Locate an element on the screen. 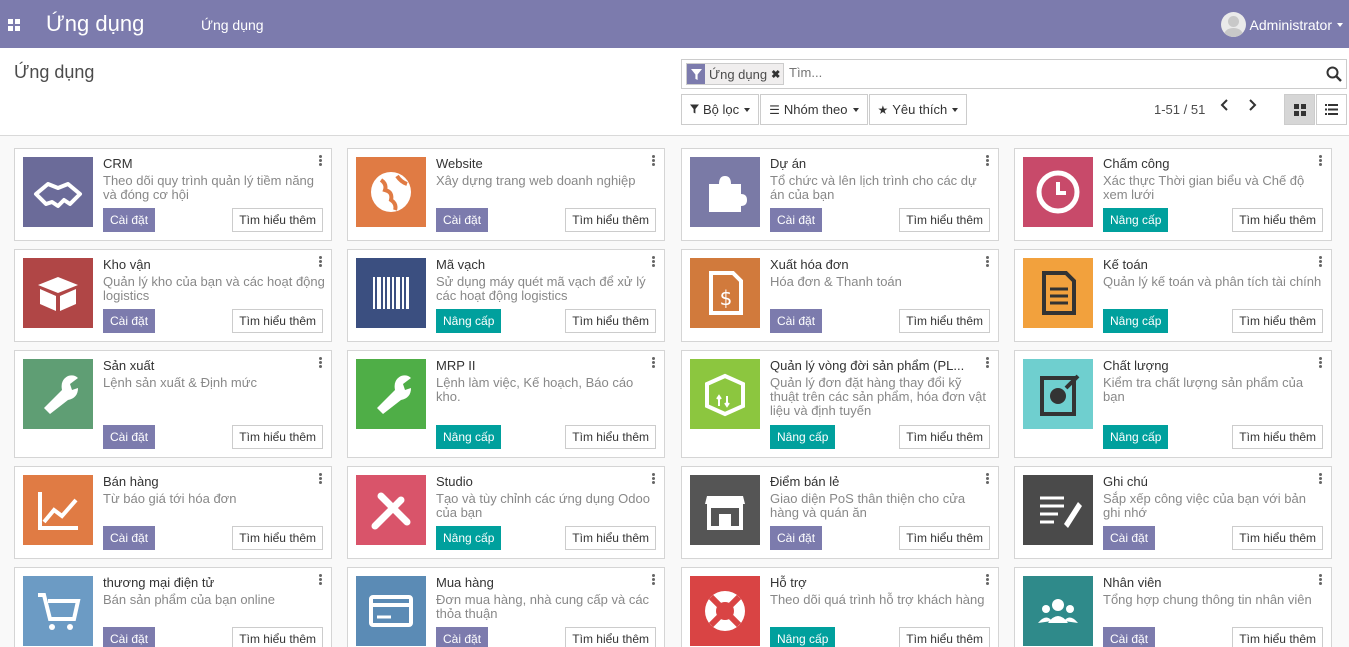 The height and width of the screenshot is (647, 1349). kanban-view-button is located at coordinates (1299, 109).